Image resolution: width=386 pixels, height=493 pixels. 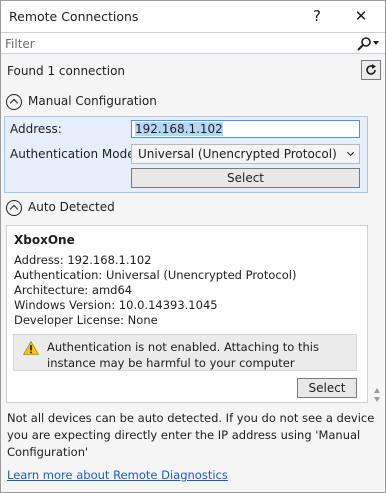 I want to click on window-title: Remote Connections, so click(x=74, y=16).